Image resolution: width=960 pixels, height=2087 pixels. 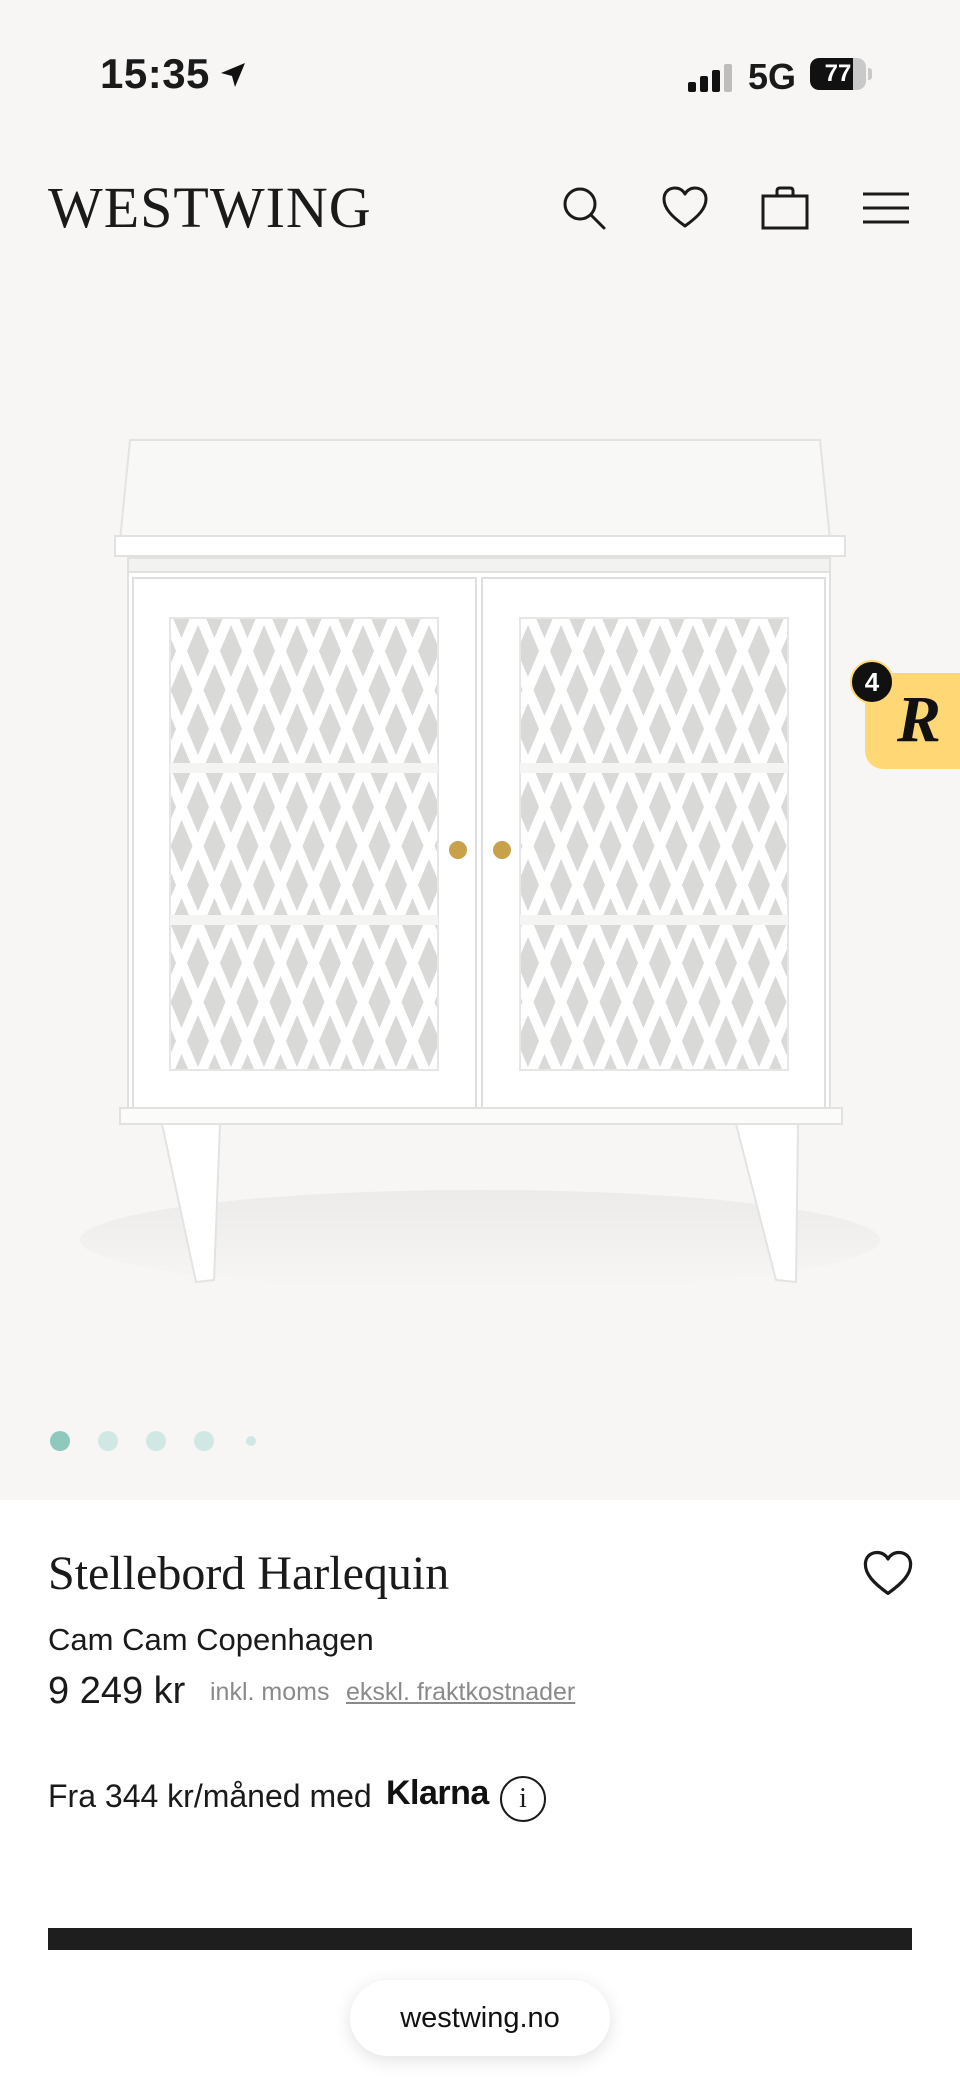 What do you see at coordinates (888, 1574) in the screenshot?
I see `add-to-wishlist-heart-icon` at bounding box center [888, 1574].